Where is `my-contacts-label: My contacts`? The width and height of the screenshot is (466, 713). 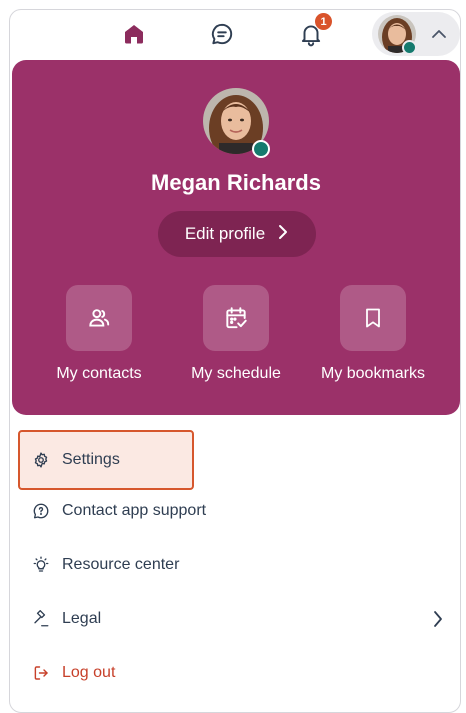
my-contacts-label: My contacts is located at coordinates (99, 373).